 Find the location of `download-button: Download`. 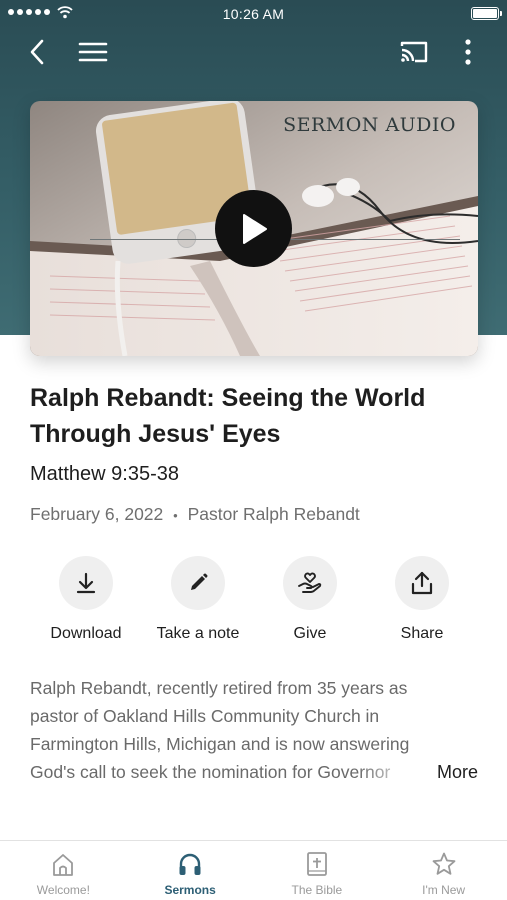

download-button: Download is located at coordinates (86, 599).